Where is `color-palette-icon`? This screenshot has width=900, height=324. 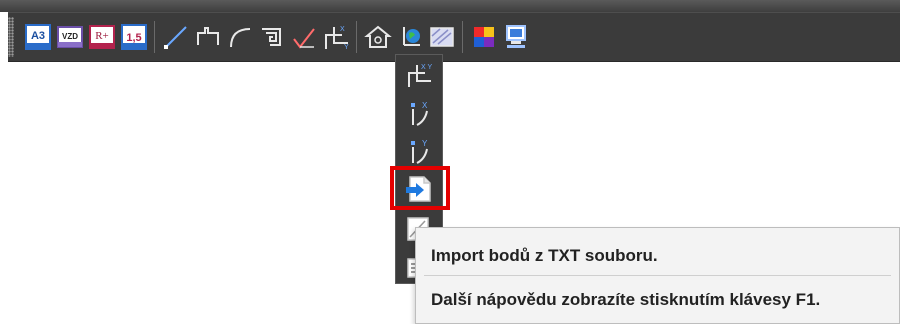
color-palette-icon is located at coordinates (484, 37).